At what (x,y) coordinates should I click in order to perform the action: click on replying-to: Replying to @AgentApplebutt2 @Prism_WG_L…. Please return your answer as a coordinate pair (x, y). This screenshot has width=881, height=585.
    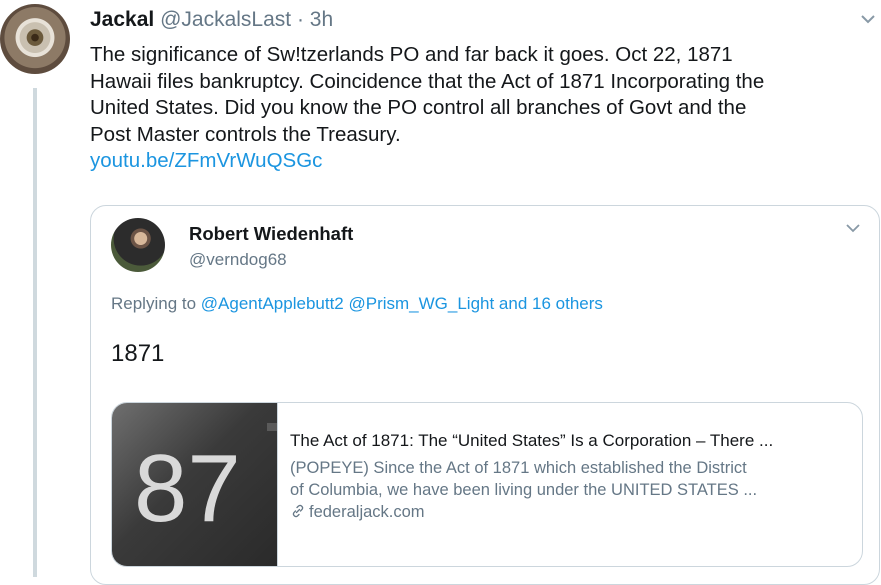
    Looking at the image, I should click on (357, 304).